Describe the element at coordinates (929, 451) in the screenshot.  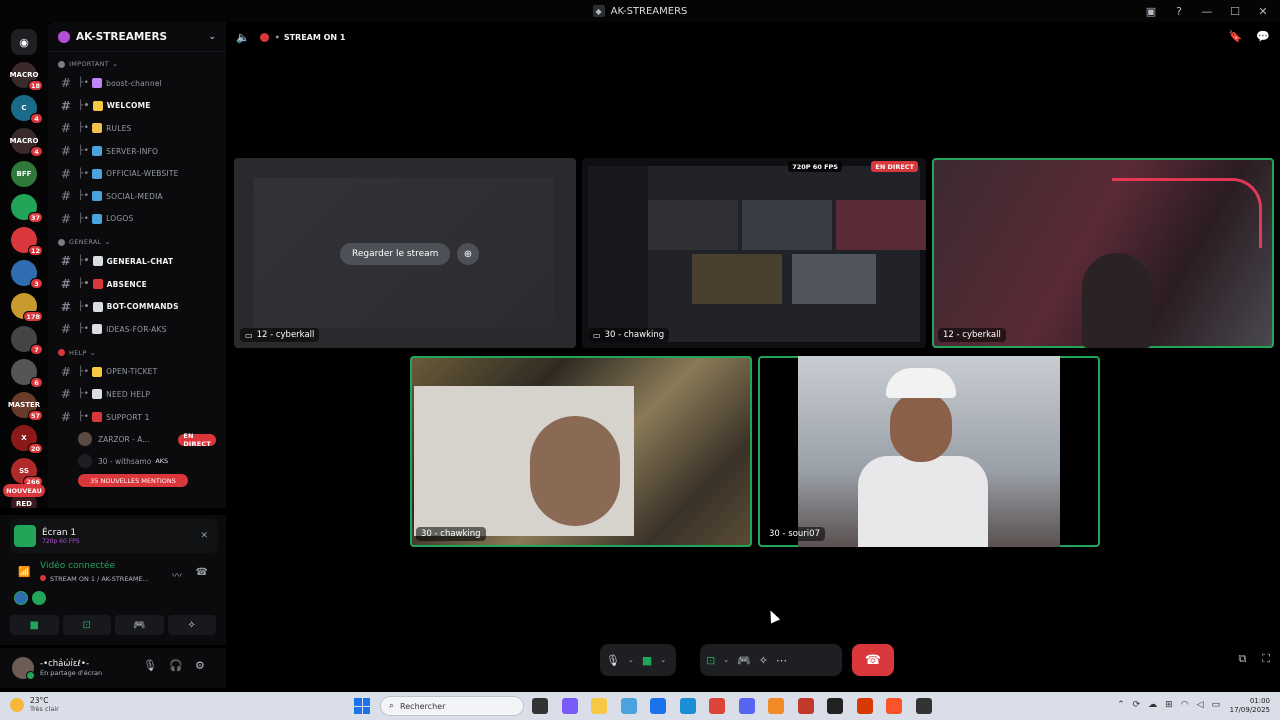
I see `video-tile-souri07: 30 - souri07` at that location.